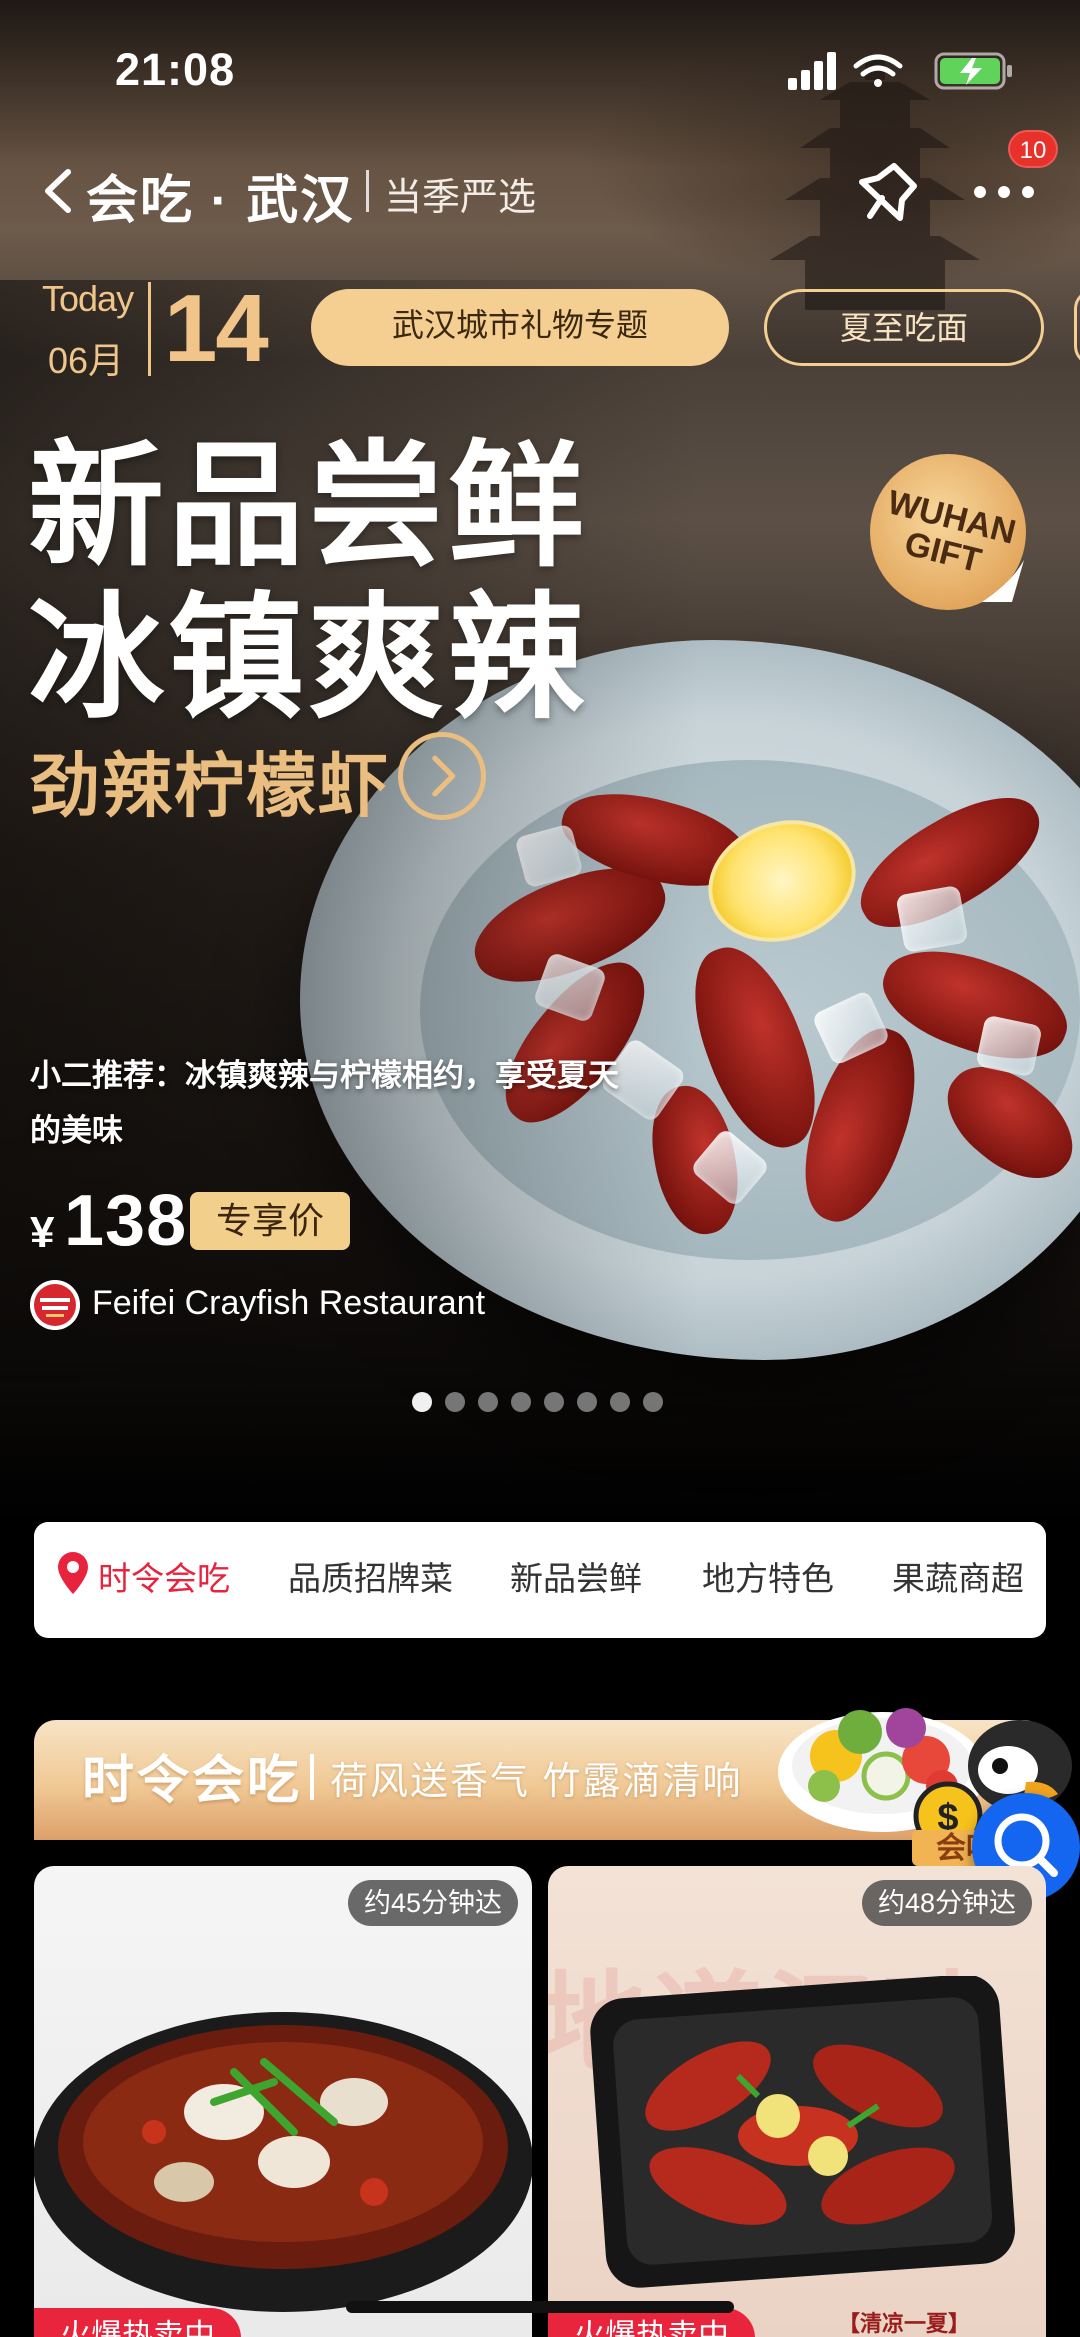  Describe the element at coordinates (88, 298) in the screenshot. I see `date-today-label: Today` at that location.